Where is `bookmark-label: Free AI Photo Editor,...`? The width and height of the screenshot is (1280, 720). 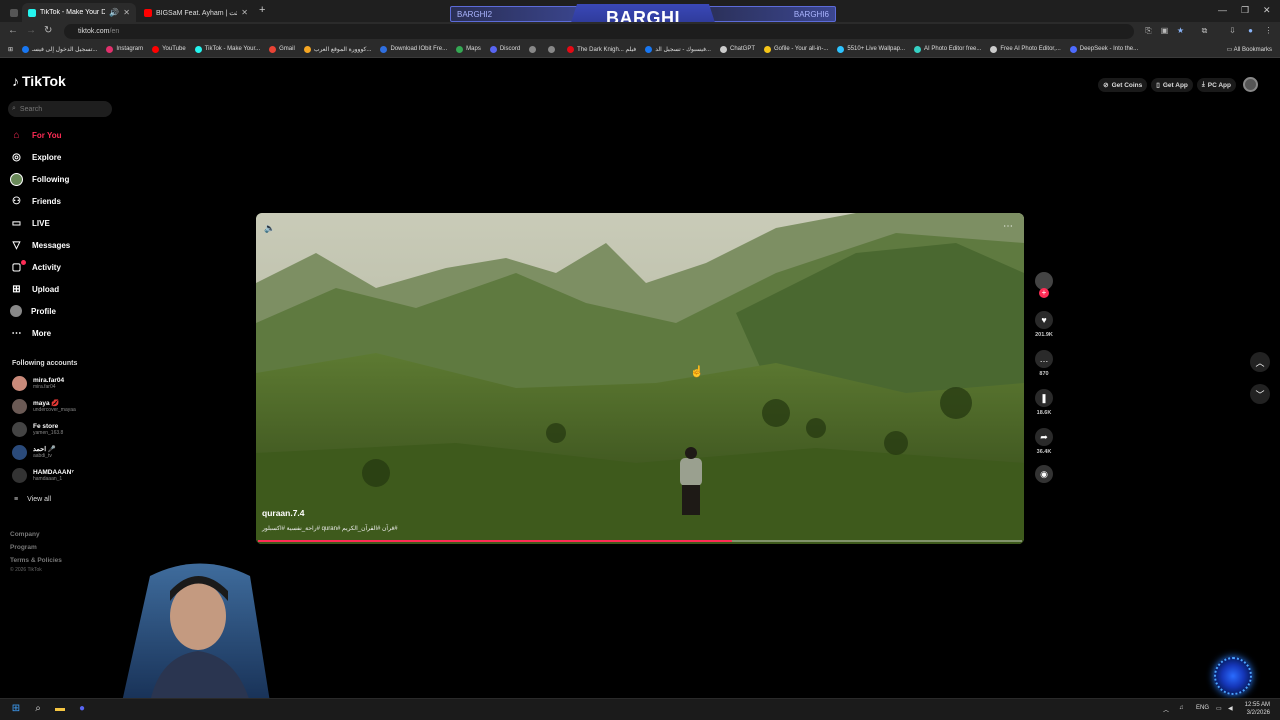 bookmark-label: Free AI Photo Editor,... is located at coordinates (1030, 49).